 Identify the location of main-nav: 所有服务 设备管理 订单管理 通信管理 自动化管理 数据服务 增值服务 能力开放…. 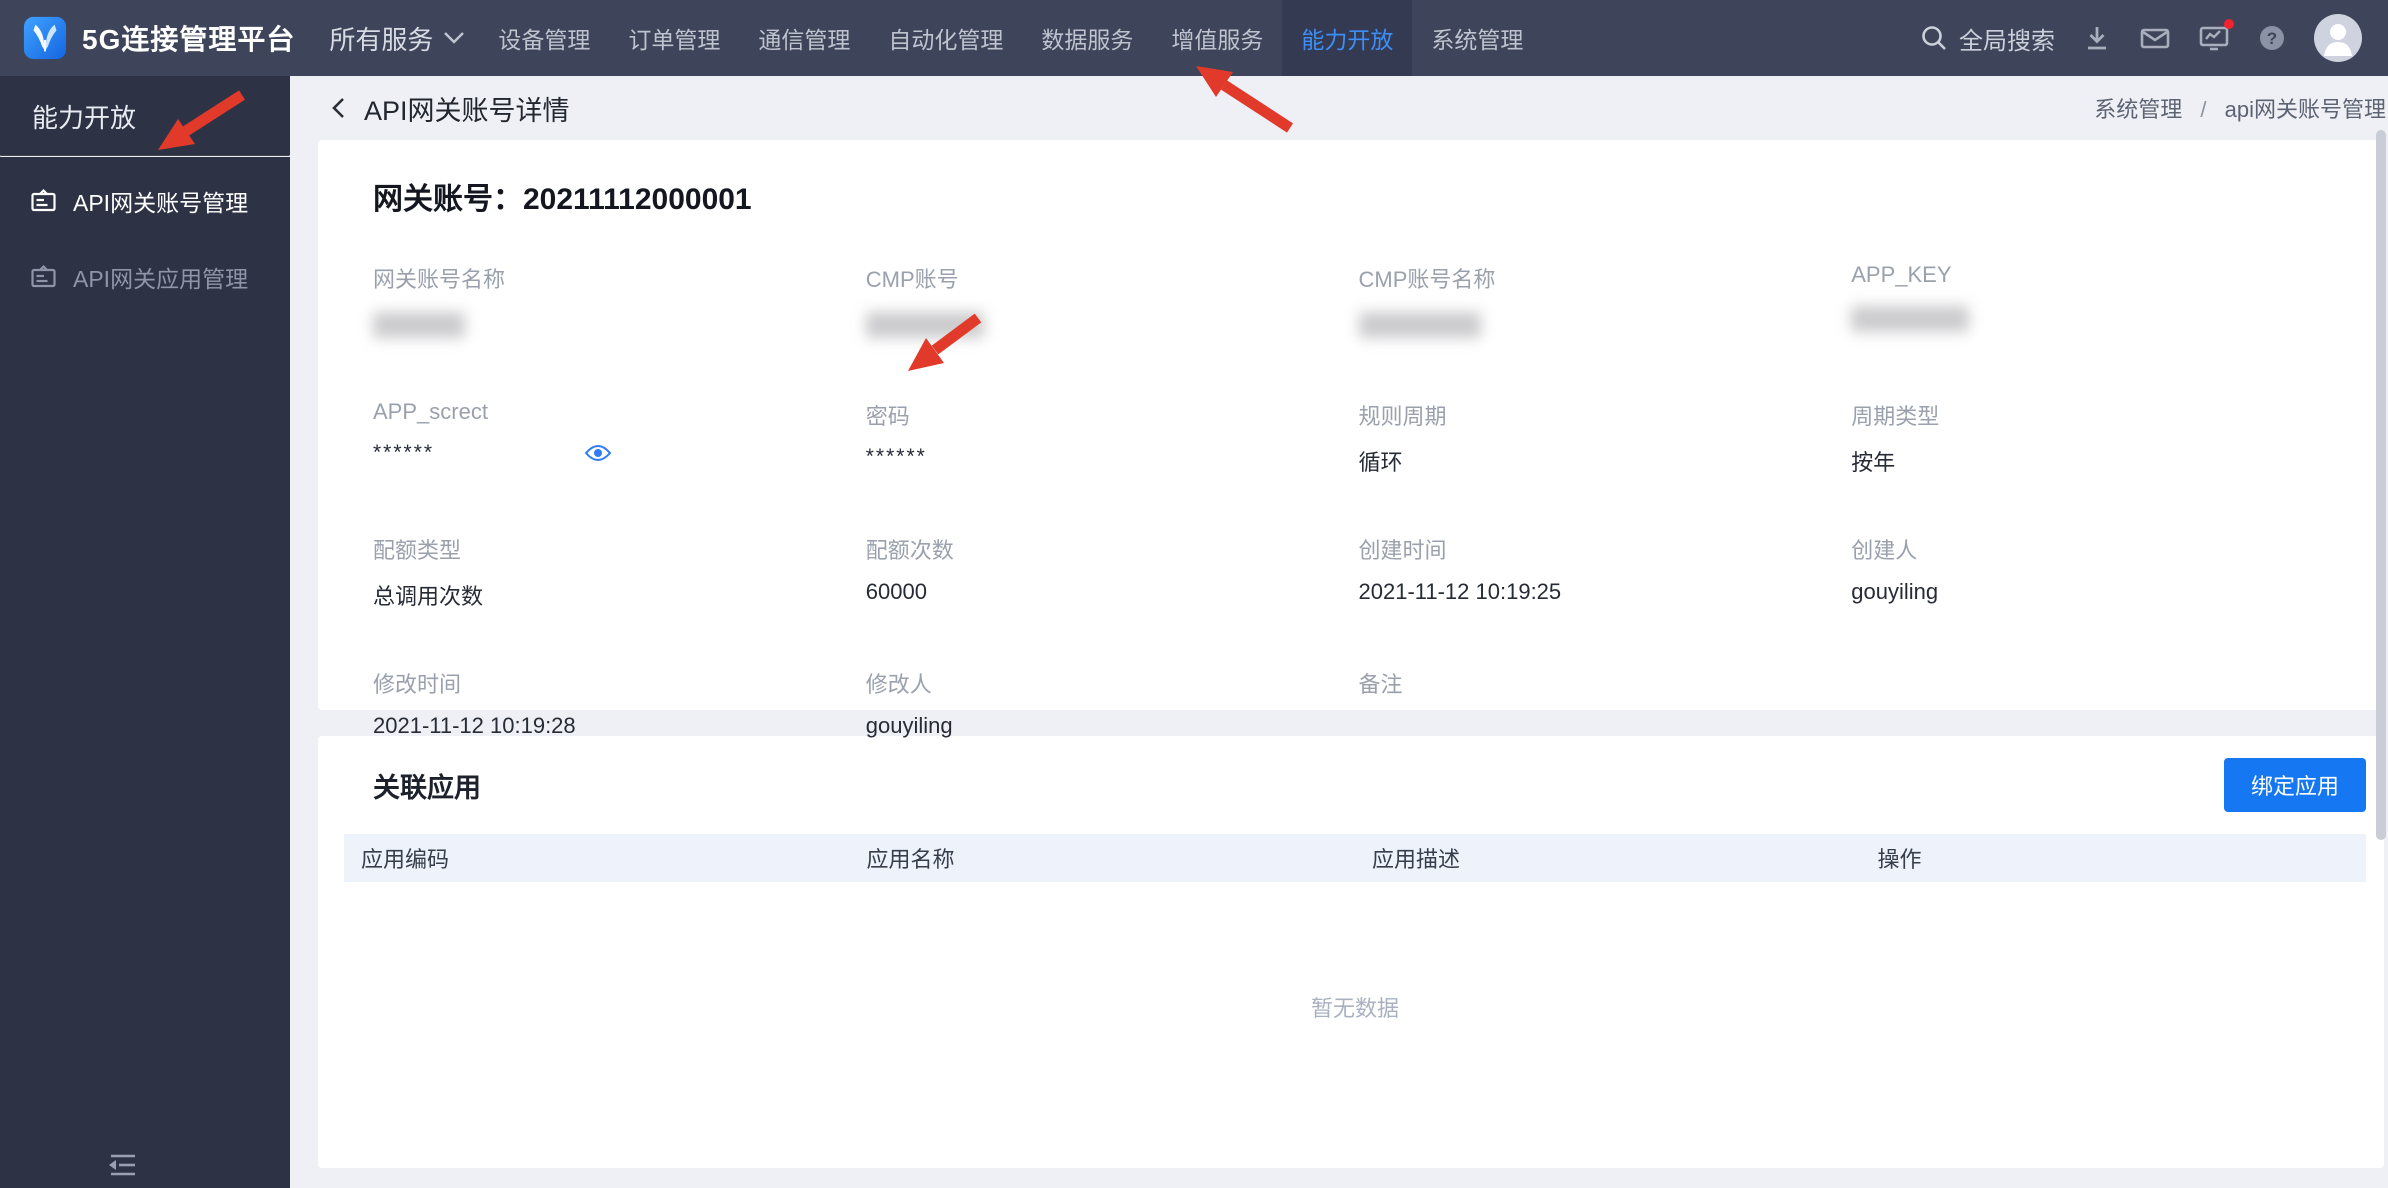
(932, 38).